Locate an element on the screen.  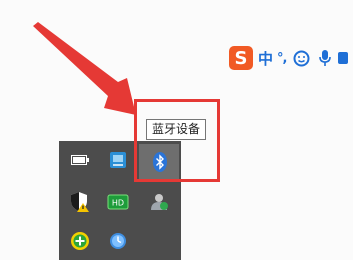
annotation-arrow-icon is located at coordinates (84, 68).